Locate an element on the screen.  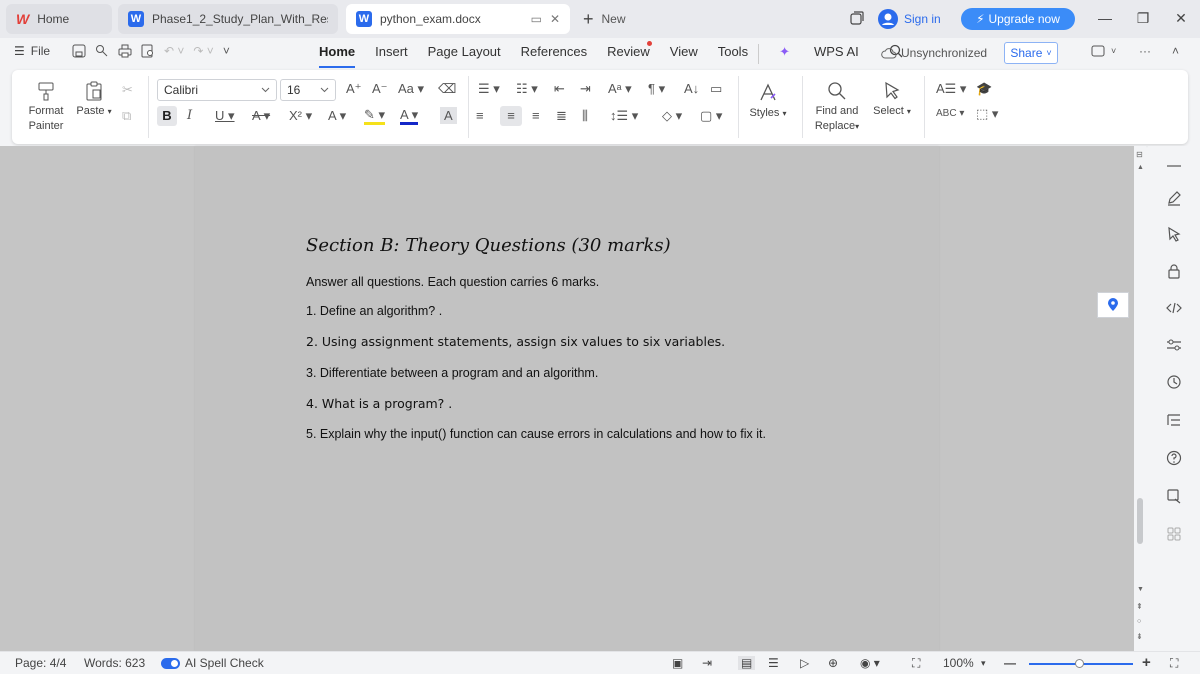
redo-icon: ↷ ˅ is located at coordinates (203, 51).